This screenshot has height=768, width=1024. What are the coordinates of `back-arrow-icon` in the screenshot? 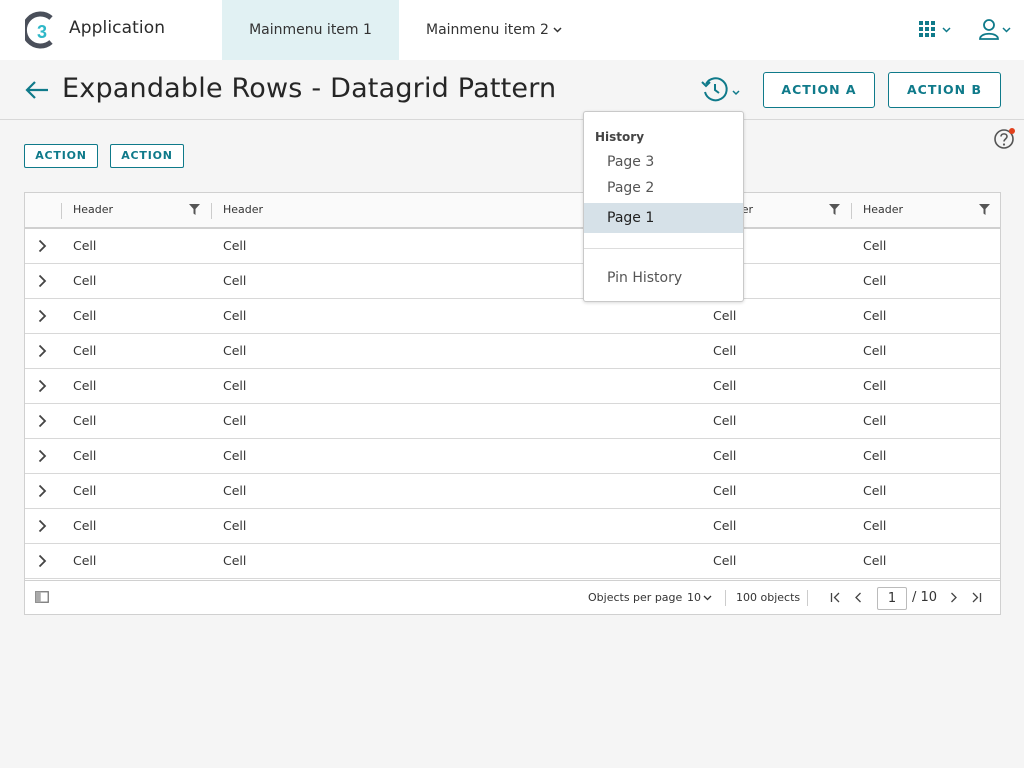 It's located at (37, 92).